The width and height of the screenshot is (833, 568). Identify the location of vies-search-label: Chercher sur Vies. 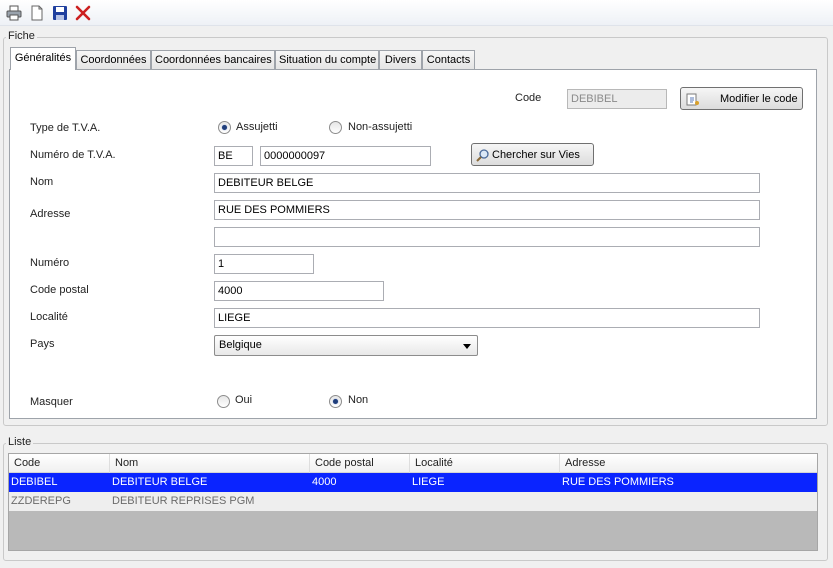
(536, 154).